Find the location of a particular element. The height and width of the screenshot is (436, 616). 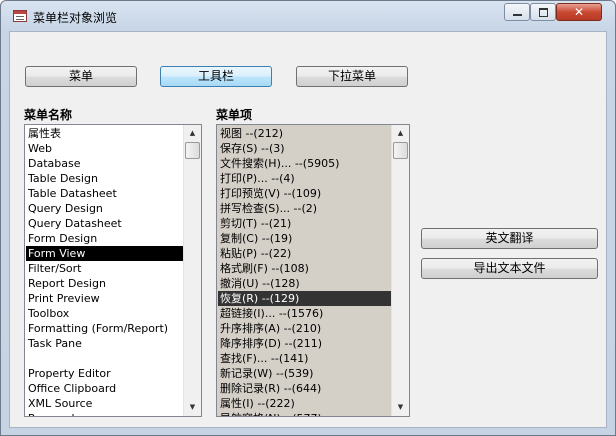

list-item: Table Design is located at coordinates (104, 178).